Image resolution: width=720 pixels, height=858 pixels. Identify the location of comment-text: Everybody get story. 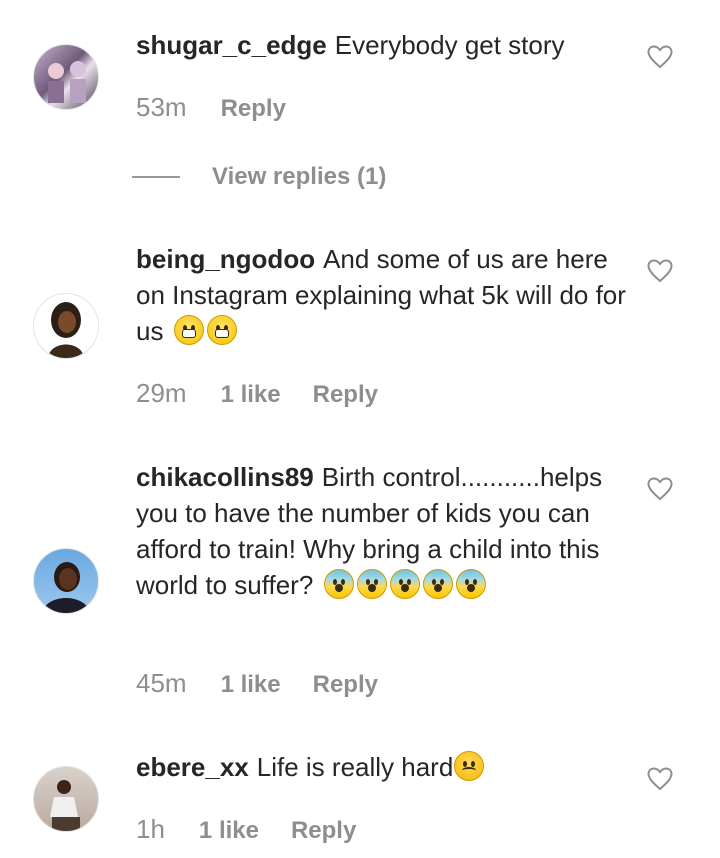
(449, 45).